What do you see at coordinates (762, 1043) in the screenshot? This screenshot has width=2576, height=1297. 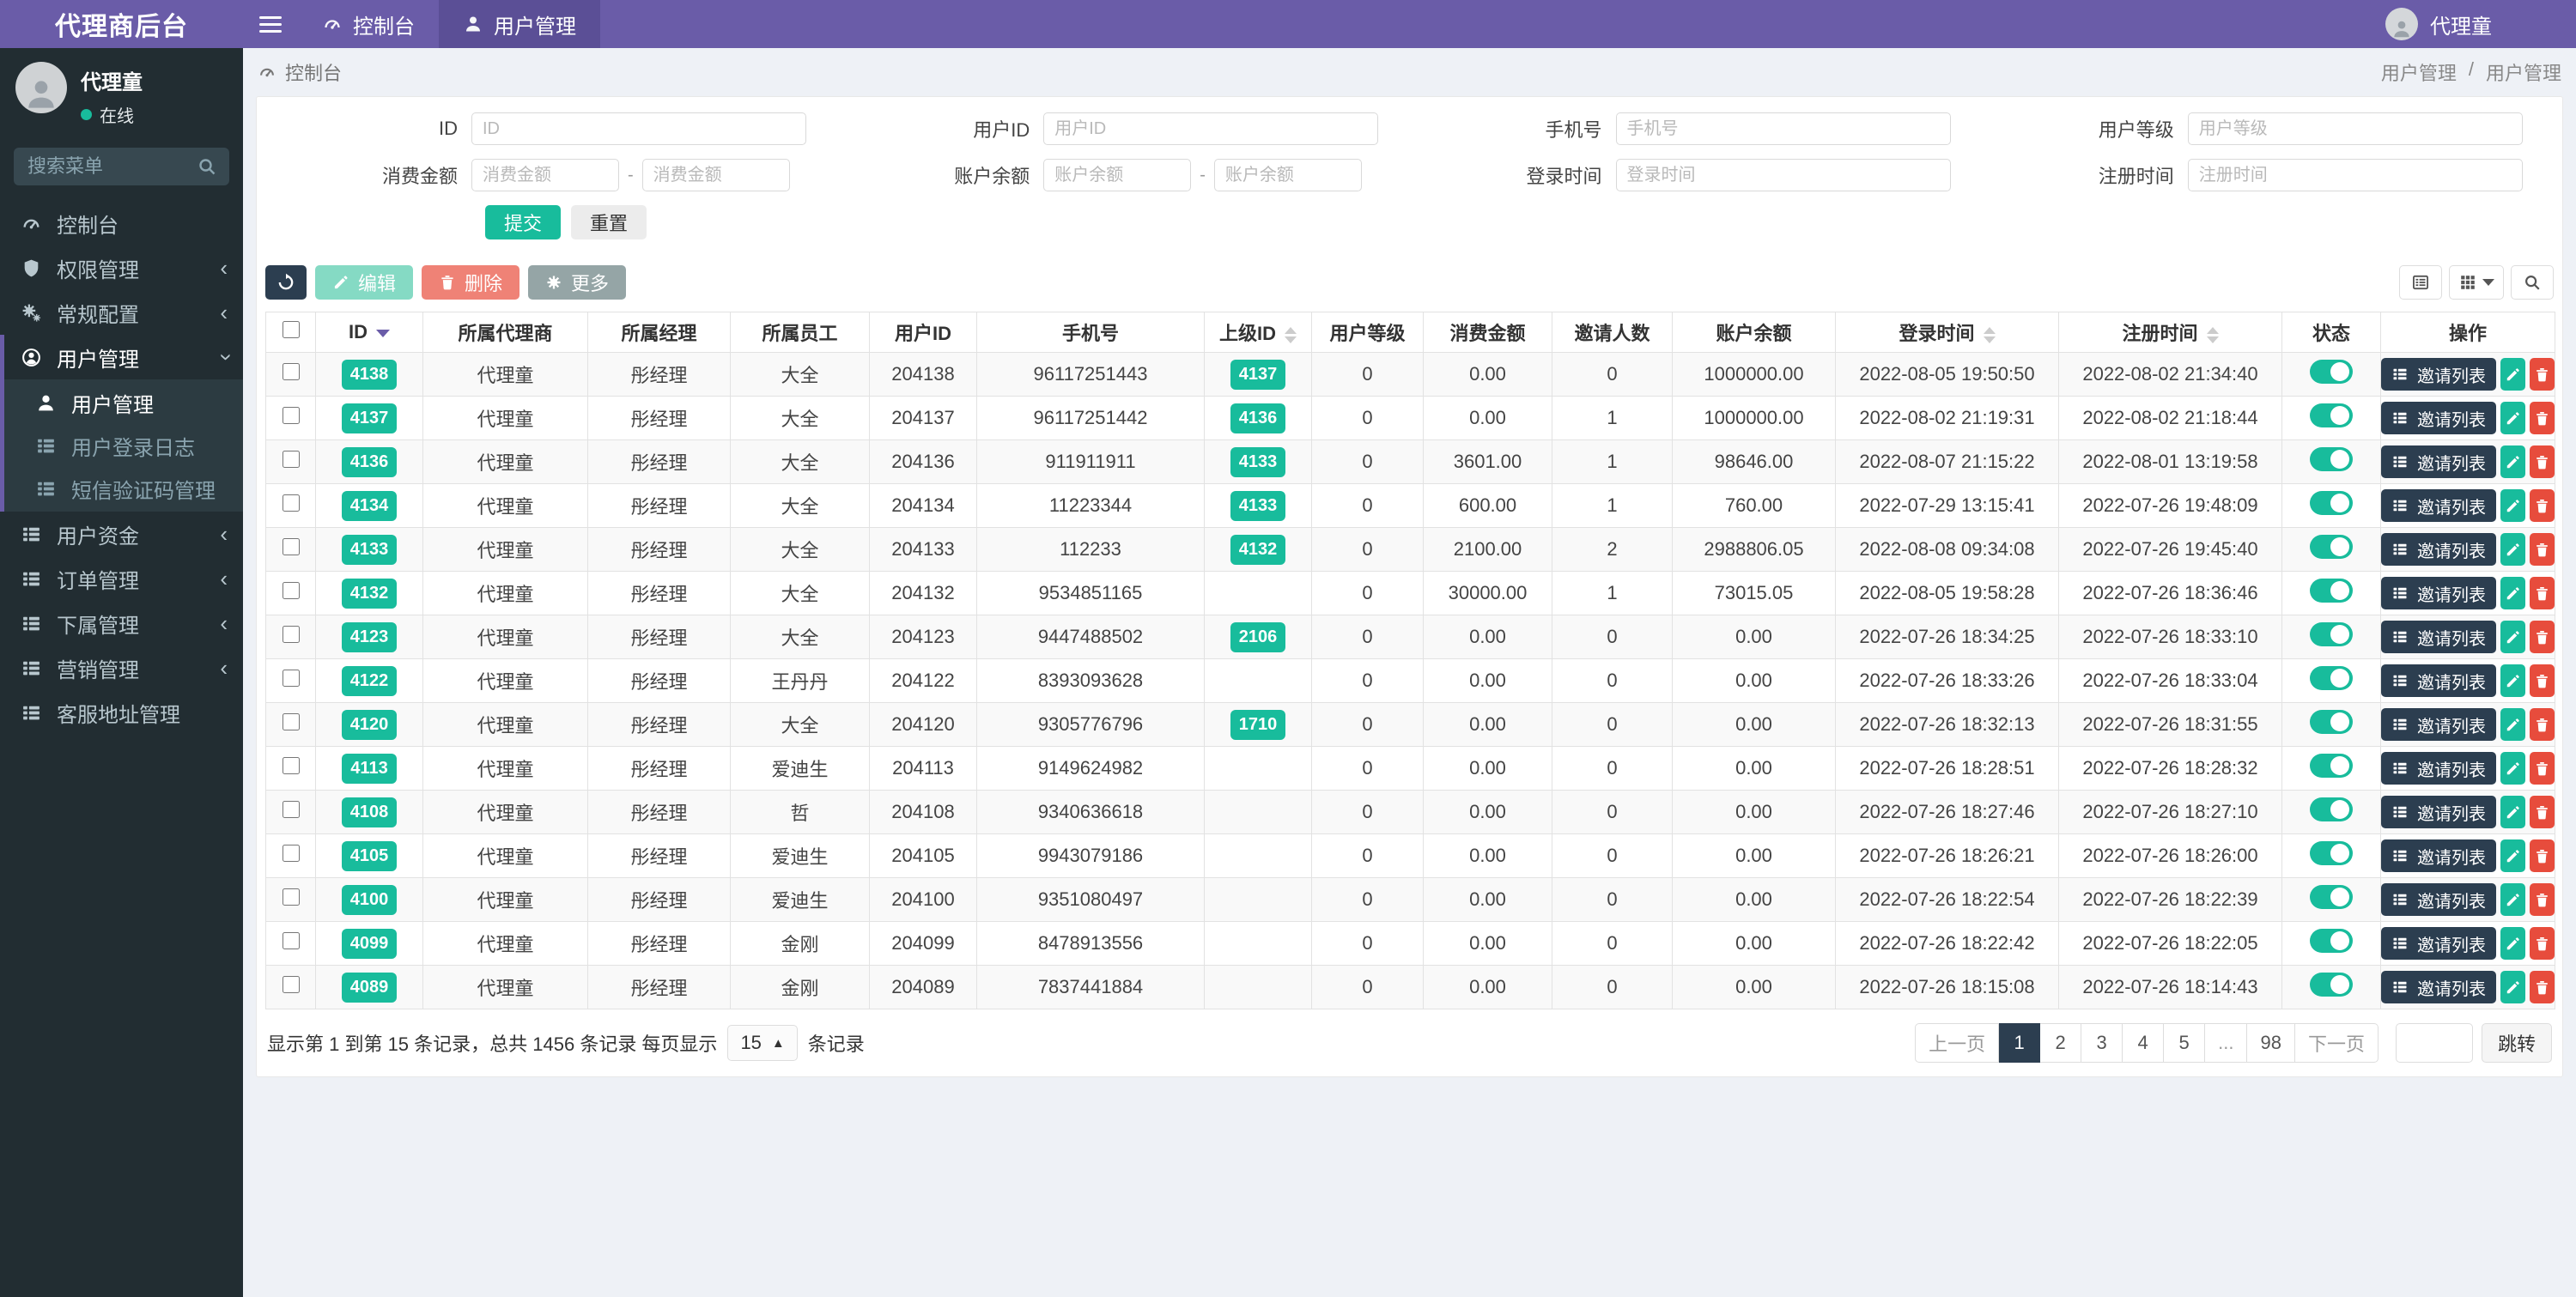 I see `page-size-dropdown: 15 ▲` at bounding box center [762, 1043].